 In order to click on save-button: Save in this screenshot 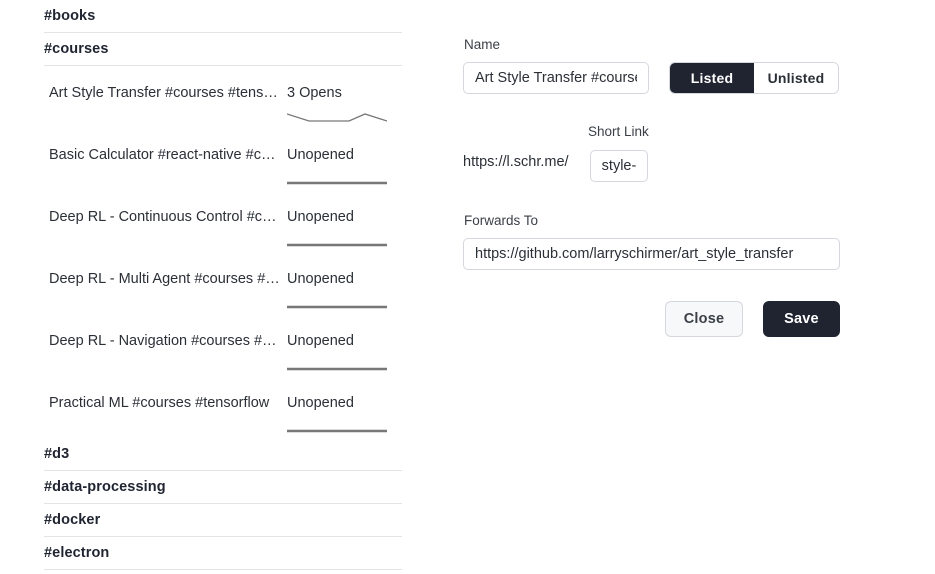, I will do `click(801, 319)`.